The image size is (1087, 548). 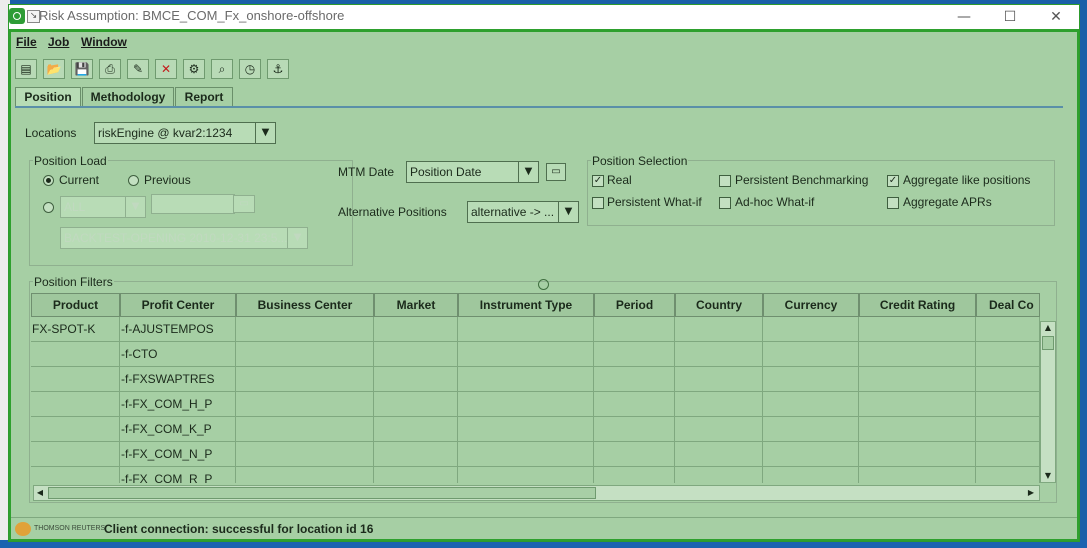 What do you see at coordinates (40, 493) in the screenshot?
I see `scroll-left-icon: ◀` at bounding box center [40, 493].